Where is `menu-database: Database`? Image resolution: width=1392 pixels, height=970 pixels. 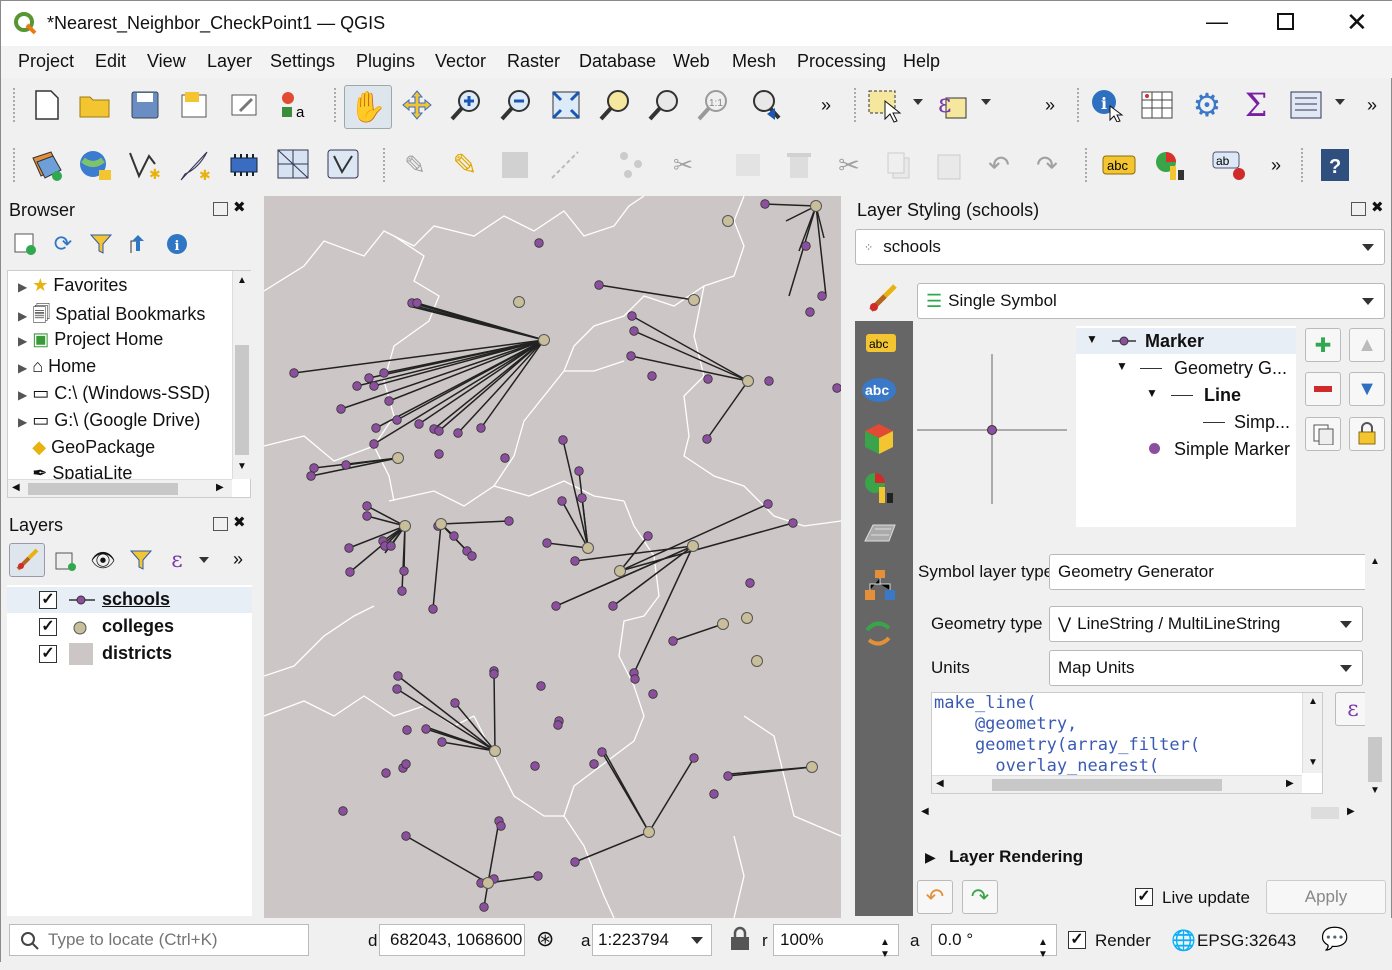
menu-database: Database is located at coordinates (617, 61).